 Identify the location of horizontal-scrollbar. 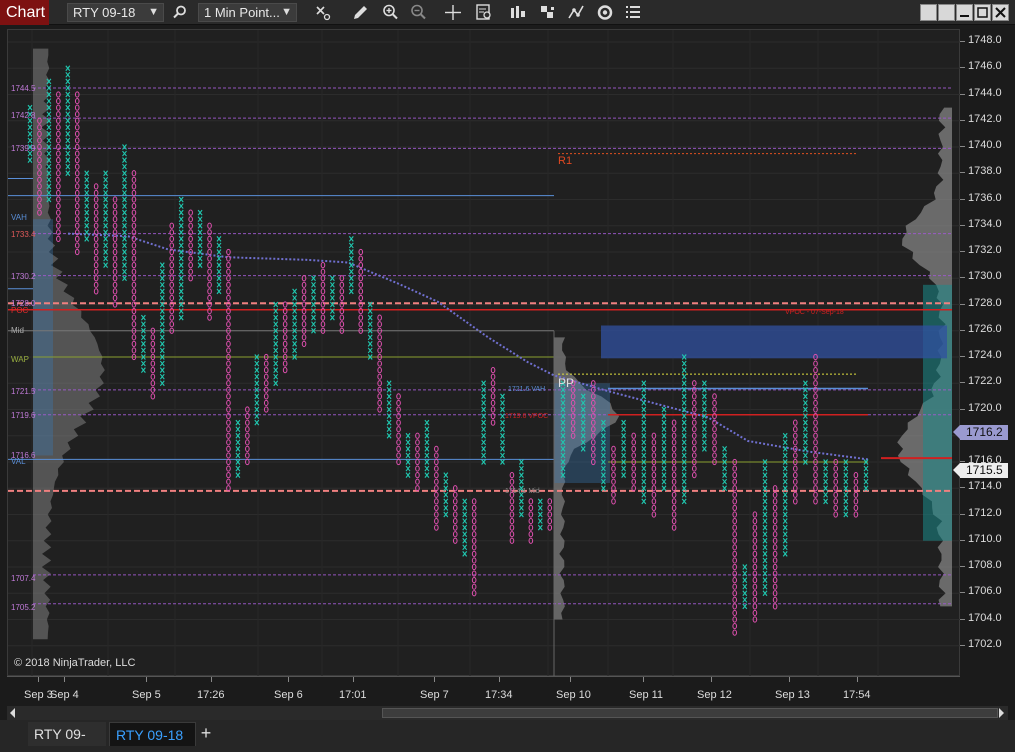
(507, 713).